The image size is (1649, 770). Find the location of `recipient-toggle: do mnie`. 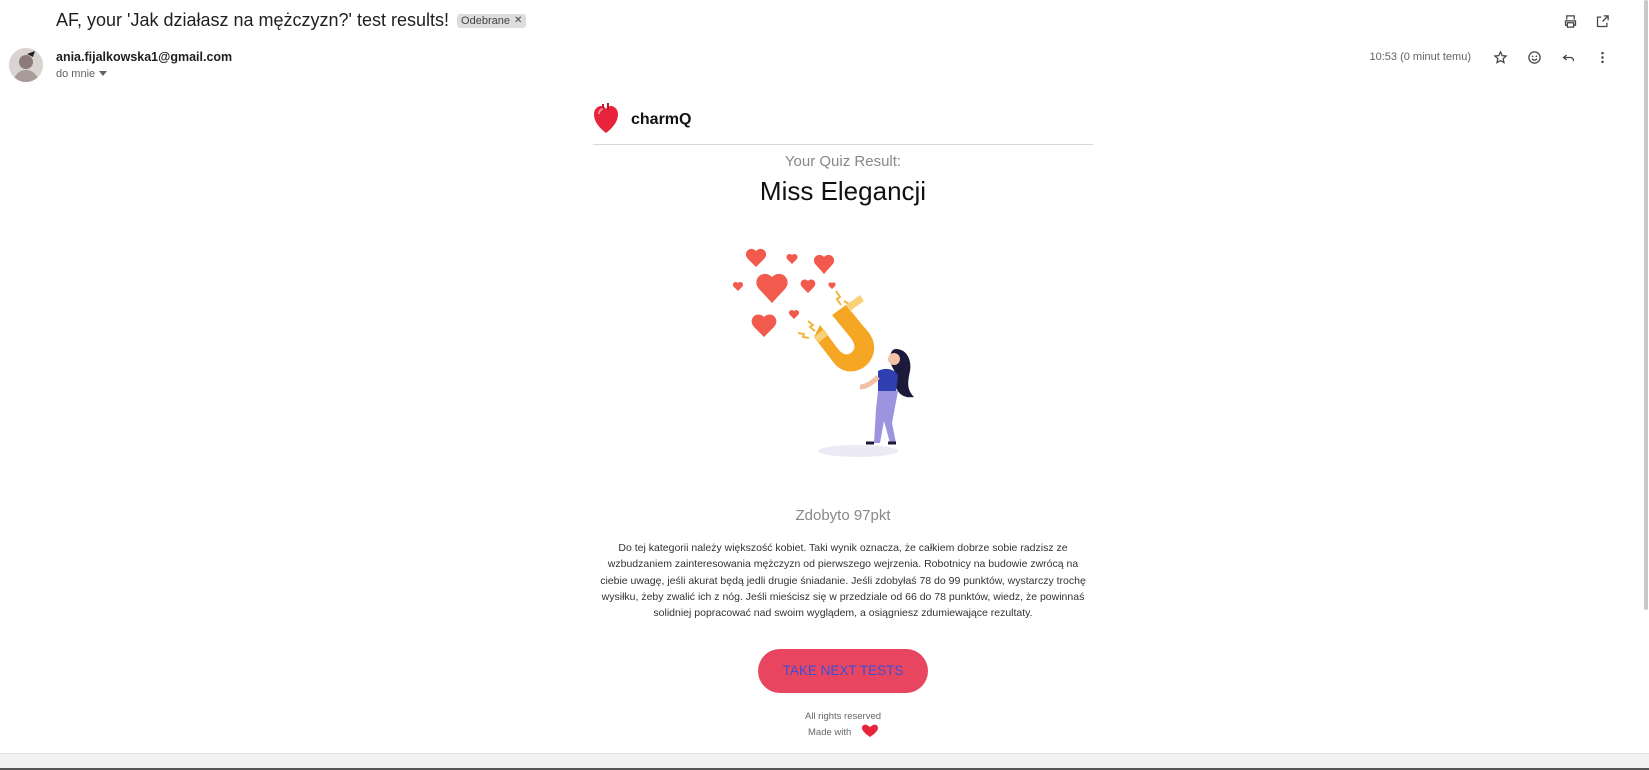

recipient-toggle: do mnie is located at coordinates (82, 74).